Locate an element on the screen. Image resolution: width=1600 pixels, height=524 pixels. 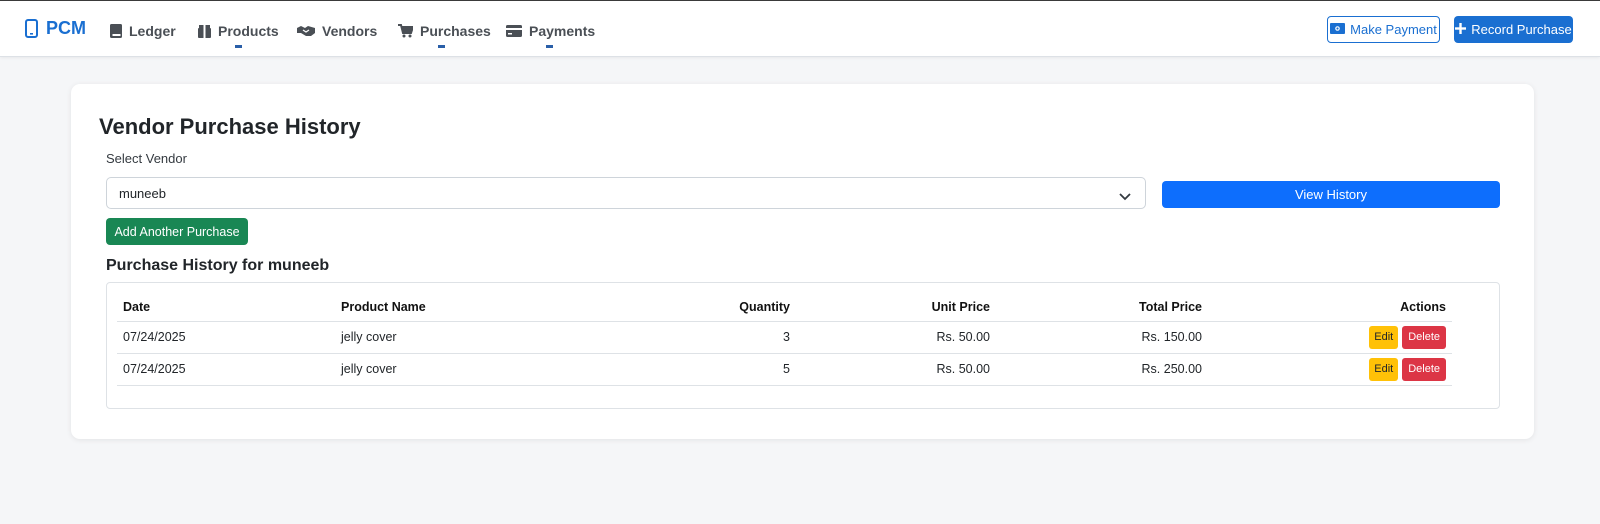
cart-icon is located at coordinates (405, 31).